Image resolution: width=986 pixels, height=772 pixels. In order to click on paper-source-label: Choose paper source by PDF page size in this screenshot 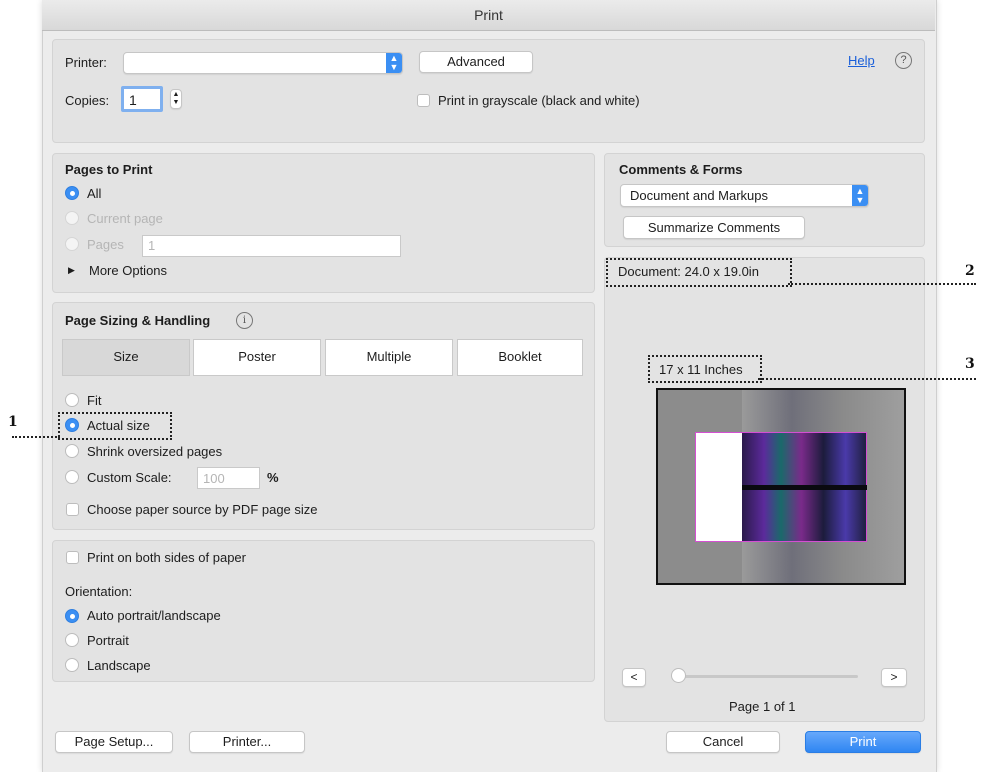, I will do `click(202, 509)`.